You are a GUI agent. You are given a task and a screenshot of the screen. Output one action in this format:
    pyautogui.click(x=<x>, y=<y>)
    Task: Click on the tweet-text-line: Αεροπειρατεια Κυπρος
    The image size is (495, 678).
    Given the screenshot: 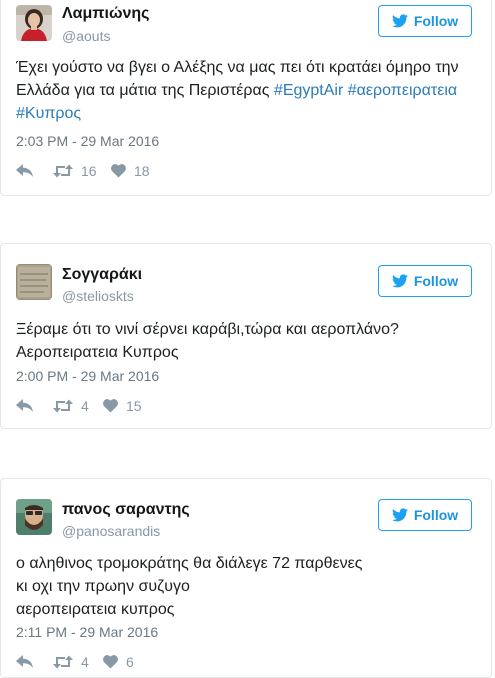 What is the action you would take?
    pyautogui.click(x=97, y=352)
    